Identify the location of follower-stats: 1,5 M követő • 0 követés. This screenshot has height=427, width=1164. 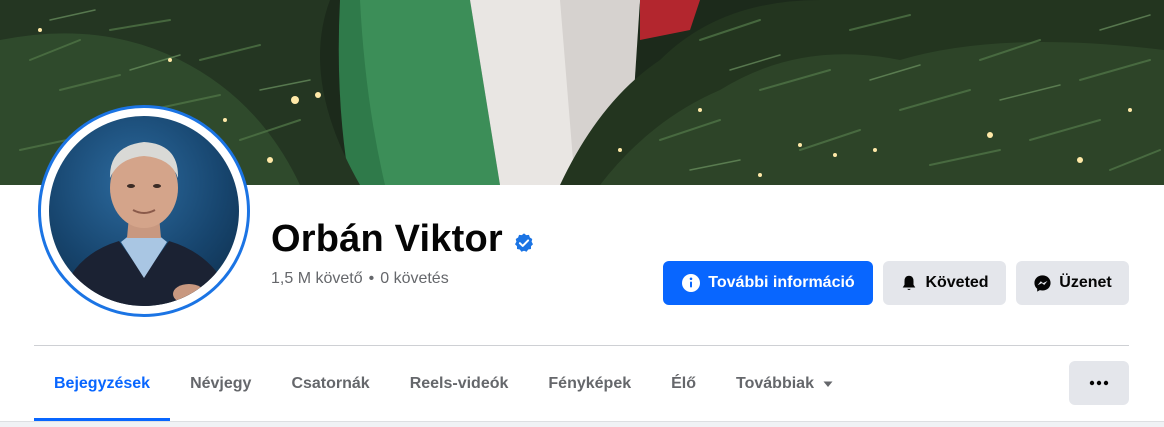
(360, 279).